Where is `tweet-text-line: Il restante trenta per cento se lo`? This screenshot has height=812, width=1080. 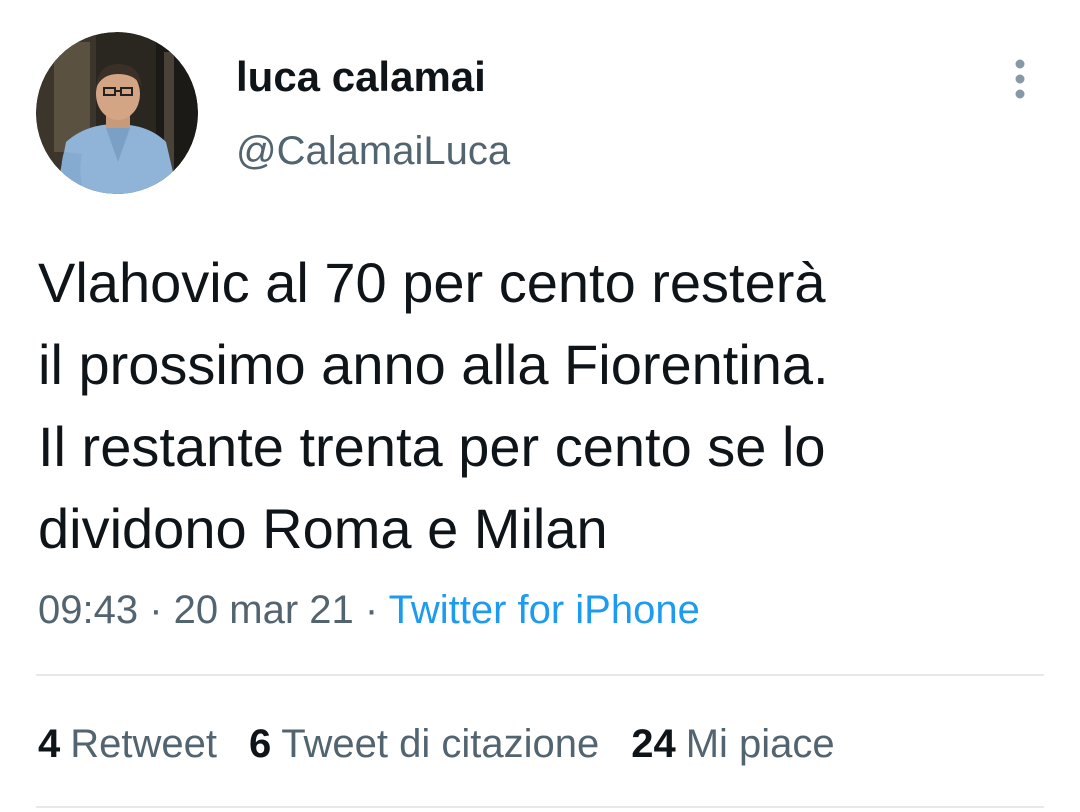
tweet-text-line: Il restante trenta per cento se lo is located at coordinates (432, 446).